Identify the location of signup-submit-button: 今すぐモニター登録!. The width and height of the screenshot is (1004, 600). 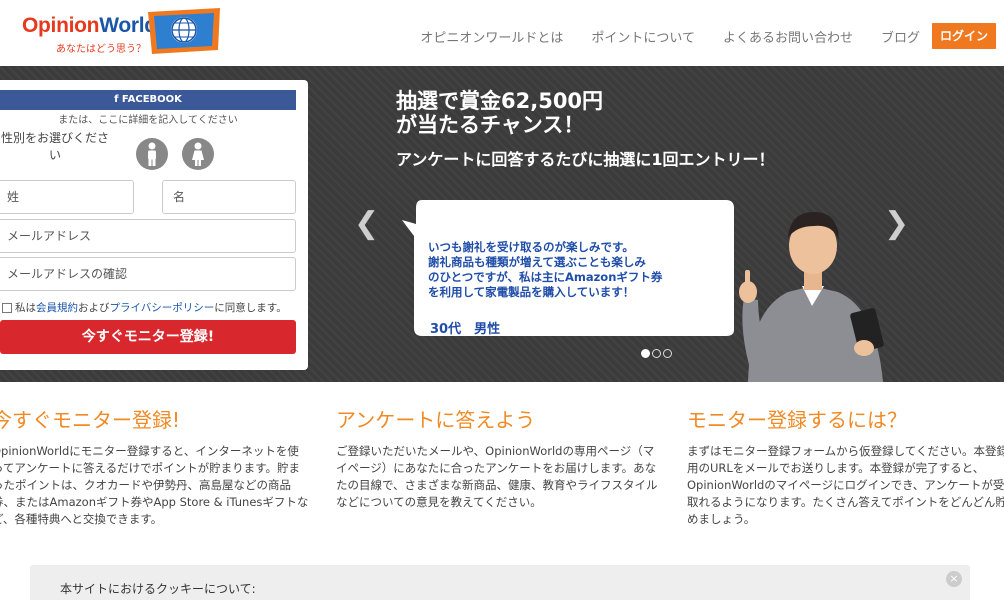
(148, 337).